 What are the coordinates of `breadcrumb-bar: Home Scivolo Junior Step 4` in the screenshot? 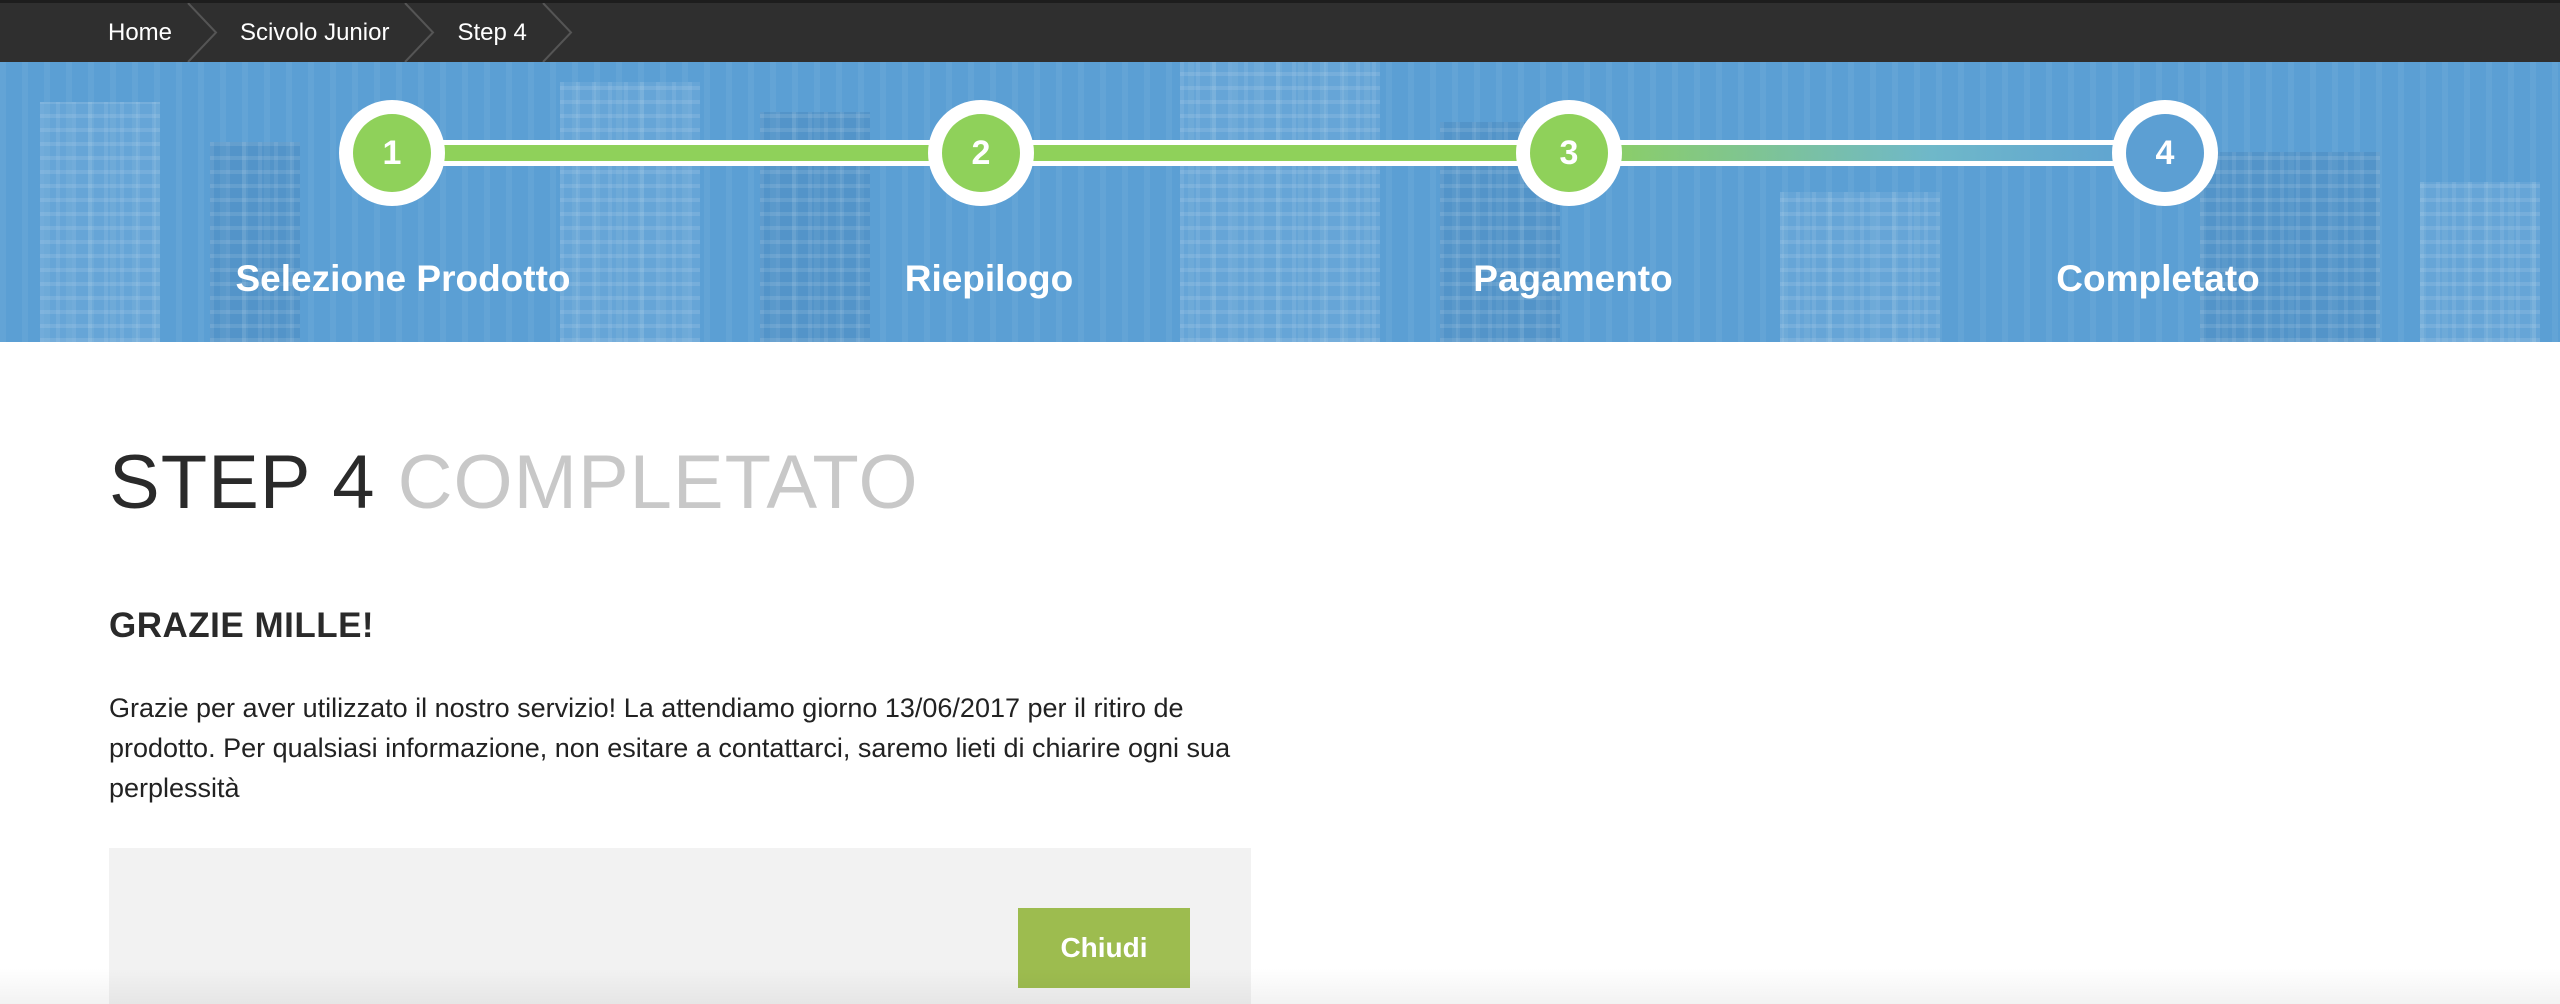 It's located at (1280, 31).